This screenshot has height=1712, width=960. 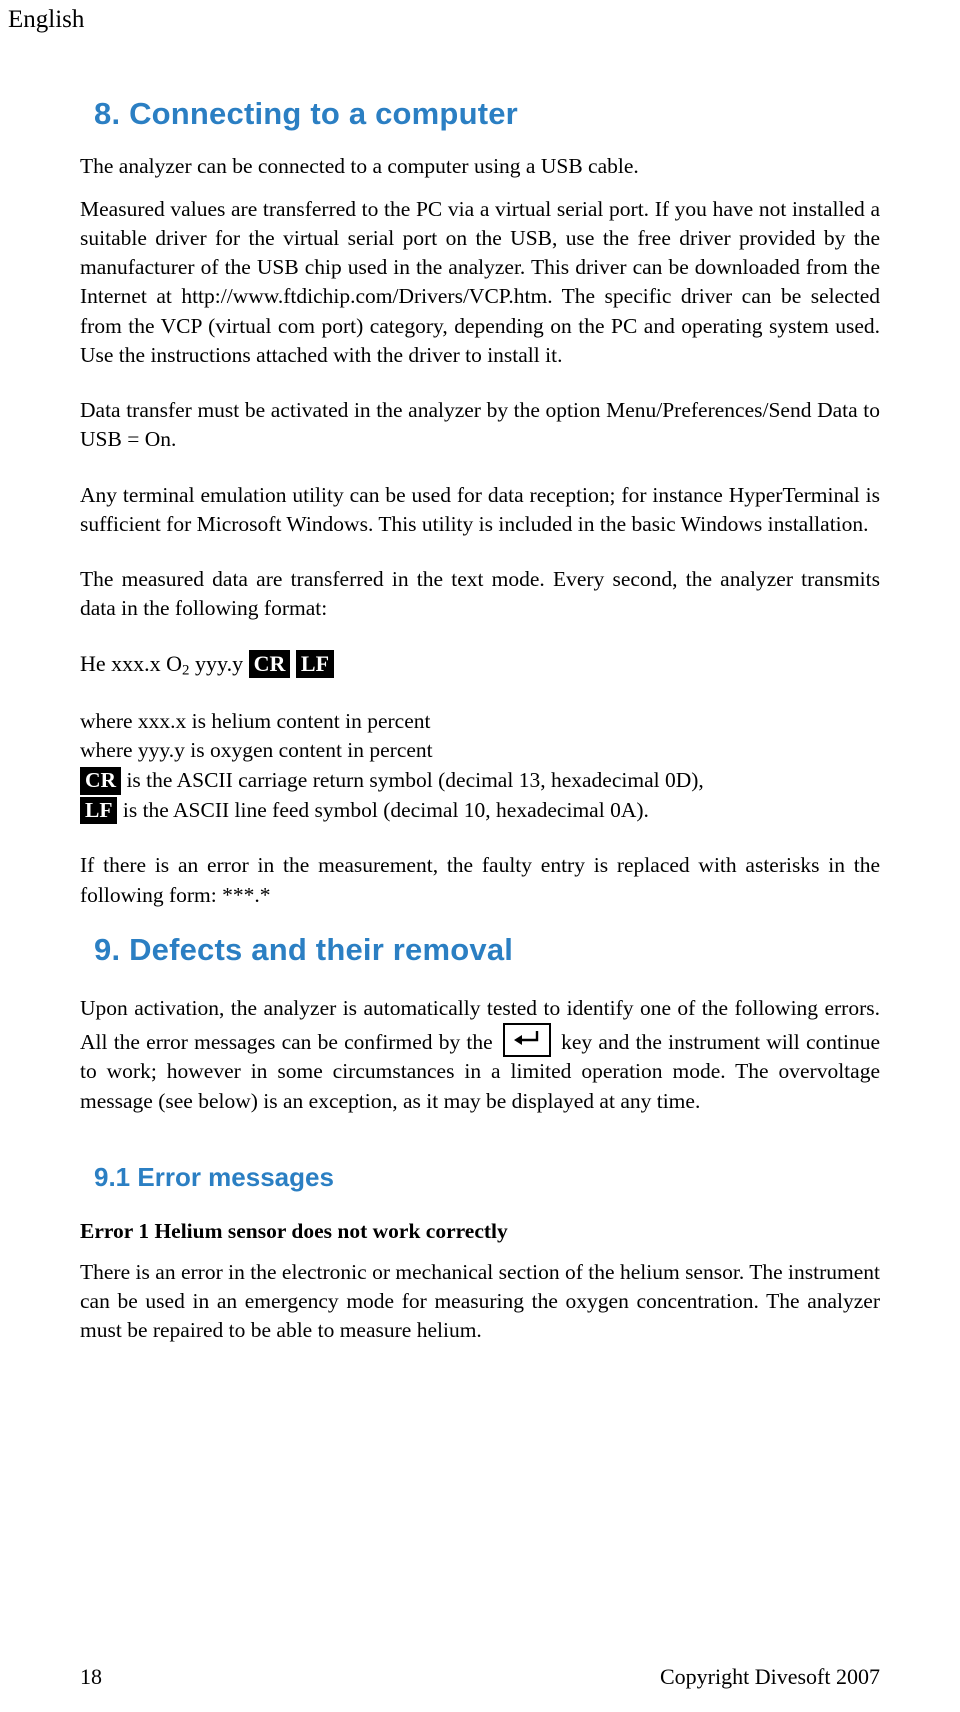 I want to click on section-heading-9: 9. Defects and their removal, so click(x=304, y=949).